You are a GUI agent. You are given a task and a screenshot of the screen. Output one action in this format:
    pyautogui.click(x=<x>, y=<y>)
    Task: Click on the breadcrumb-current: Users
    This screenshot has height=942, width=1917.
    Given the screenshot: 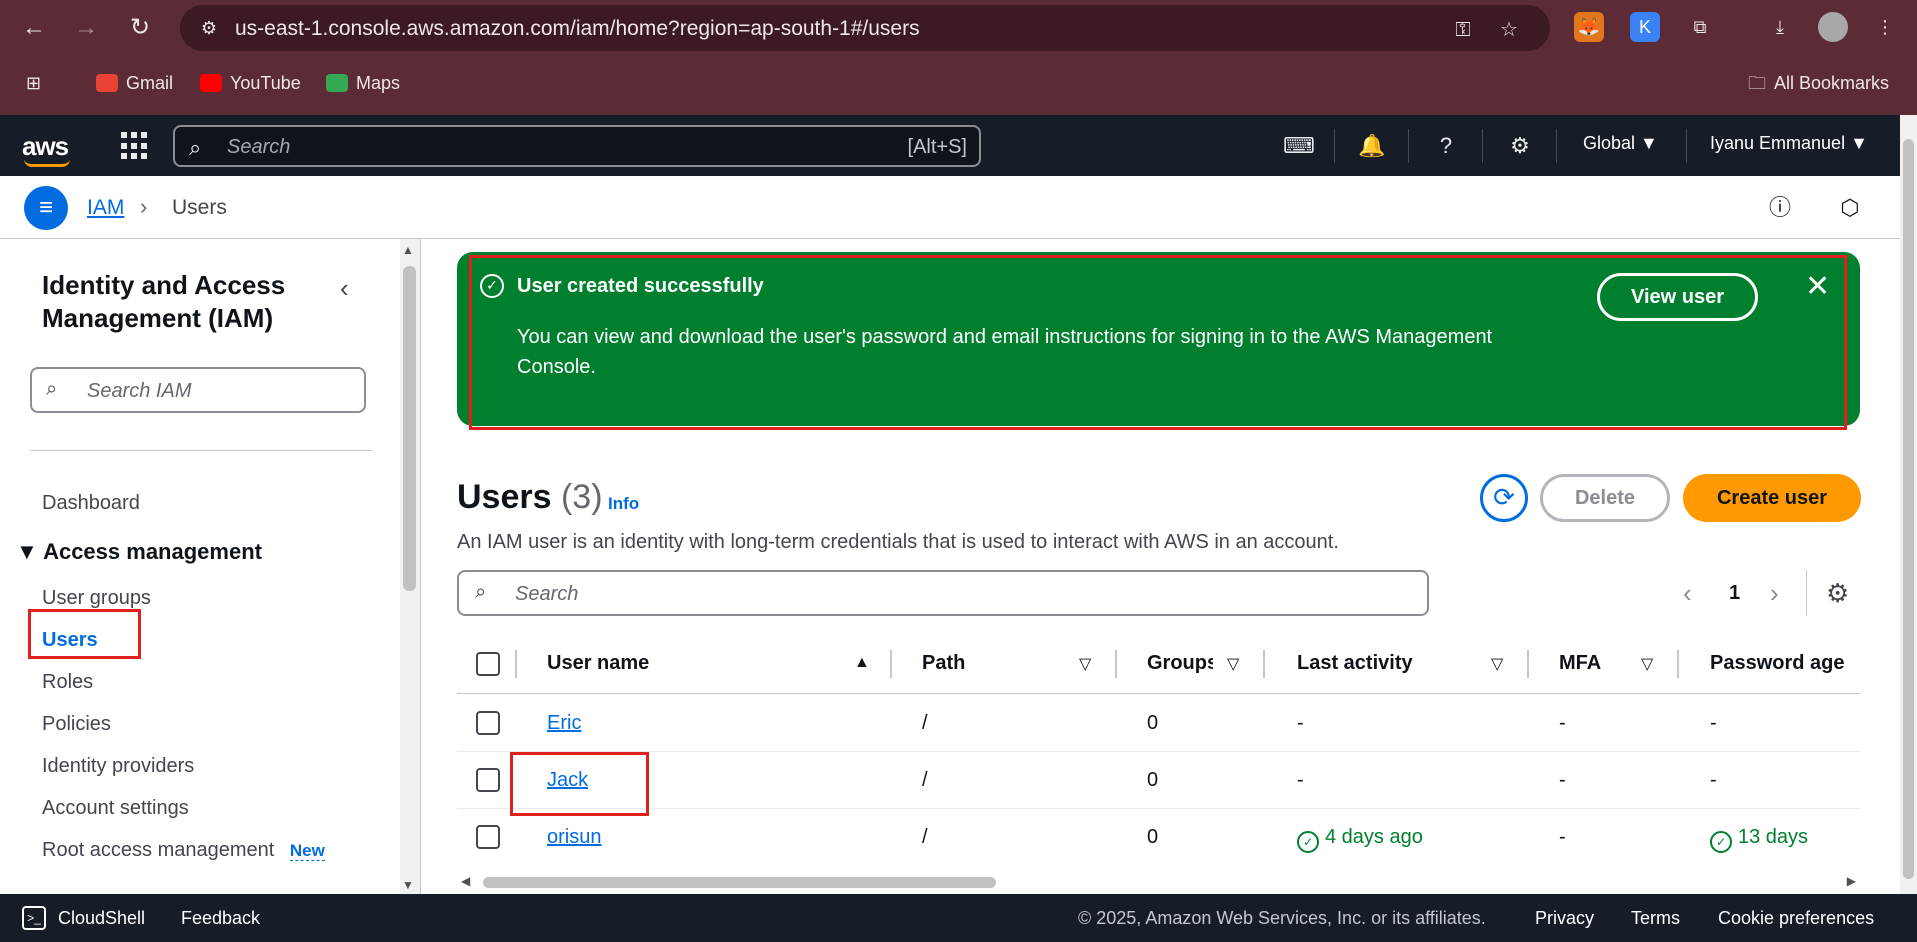 What is the action you would take?
    pyautogui.click(x=199, y=207)
    